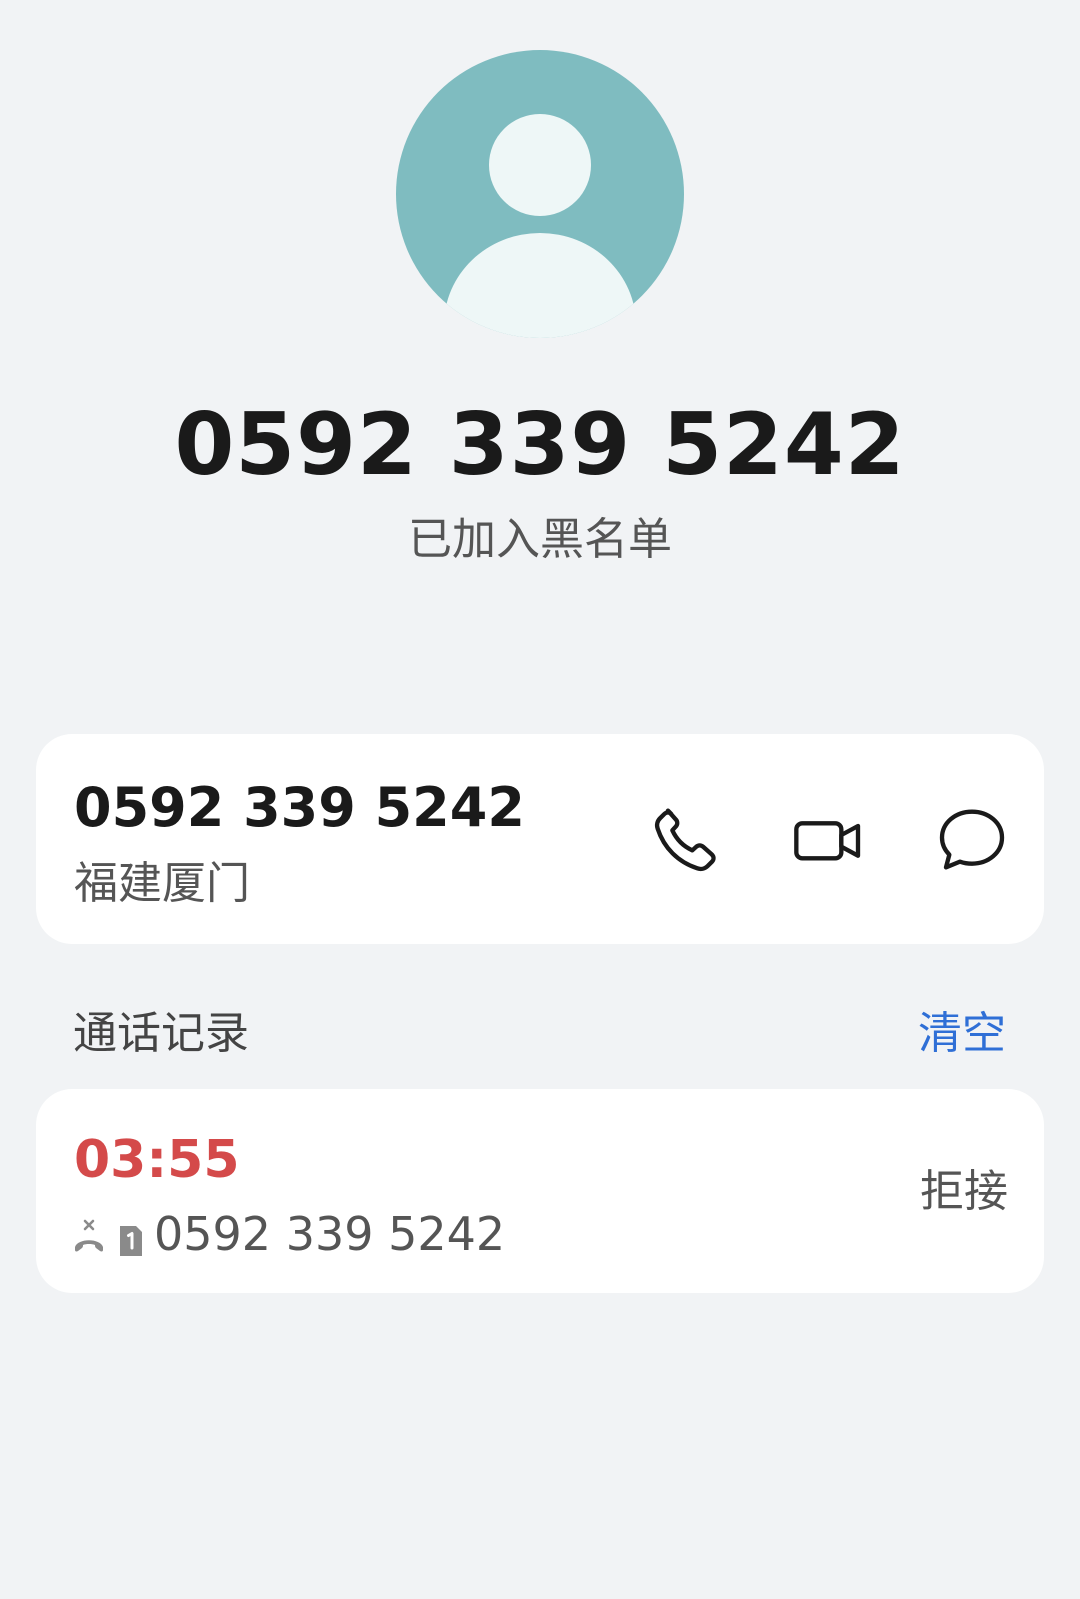  What do you see at coordinates (962, 1034) in the screenshot?
I see `clear-history-button: 清空` at bounding box center [962, 1034].